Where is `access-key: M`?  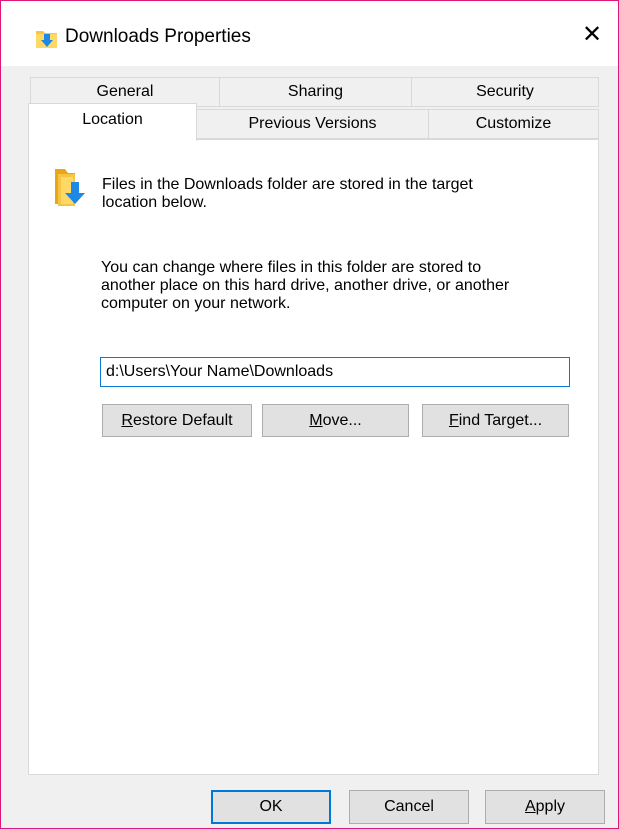 access-key: M is located at coordinates (316, 420).